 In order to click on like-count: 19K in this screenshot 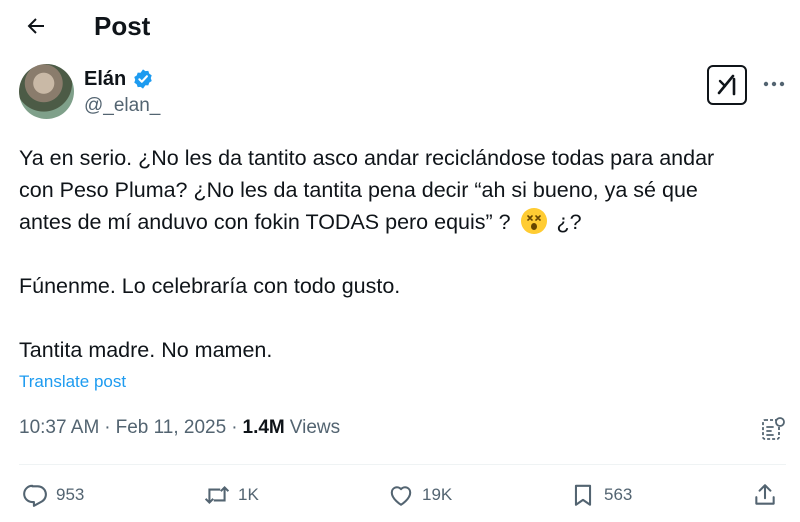, I will do `click(437, 494)`.